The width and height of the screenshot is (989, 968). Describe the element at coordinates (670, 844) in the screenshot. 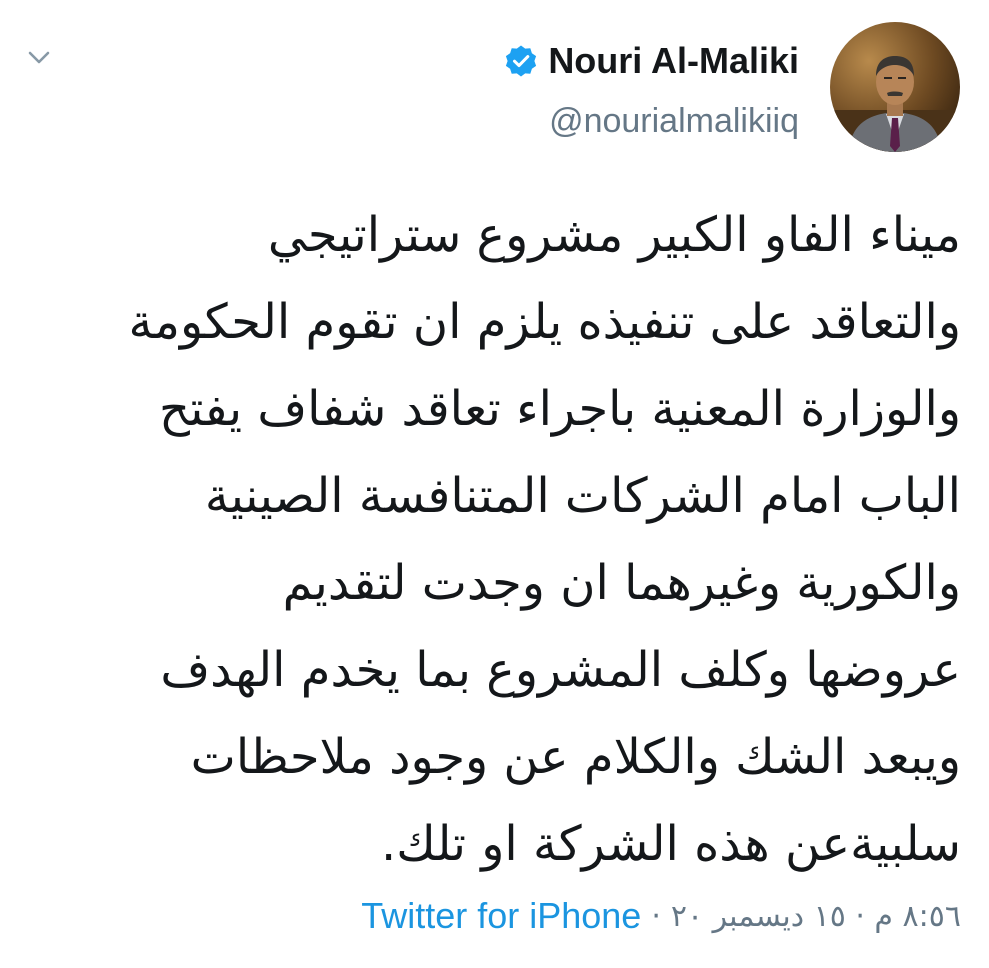

I see `tweet-line: سلبيةعن هذه الشركة او تلك.` at that location.